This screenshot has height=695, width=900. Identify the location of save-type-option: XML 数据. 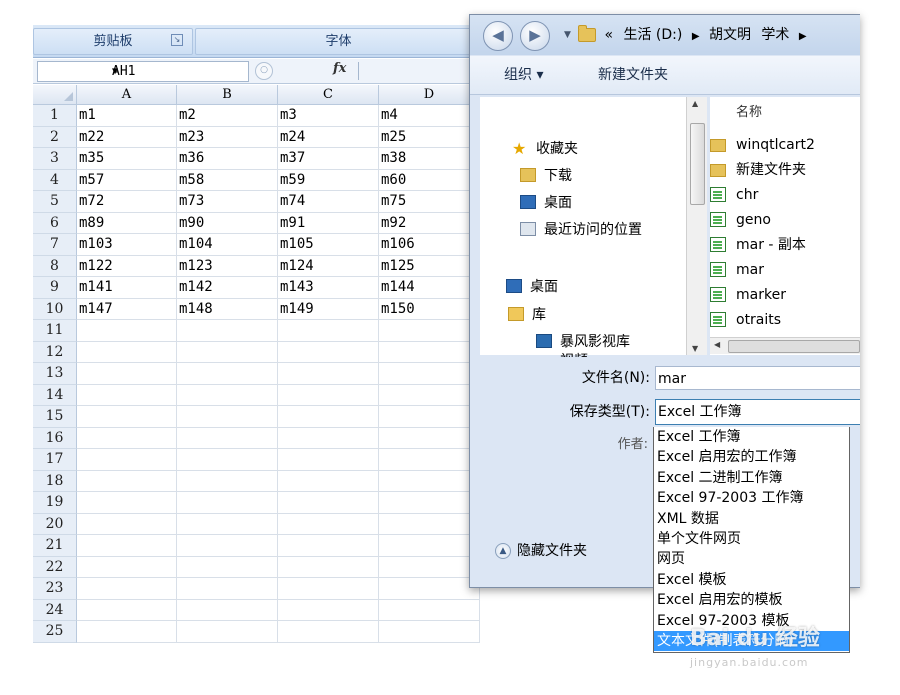
(751, 519).